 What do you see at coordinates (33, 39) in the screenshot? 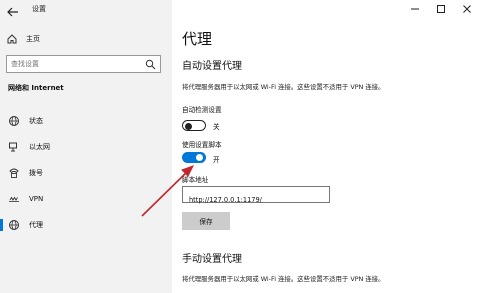
I see `sidebar-item-label: 主页` at bounding box center [33, 39].